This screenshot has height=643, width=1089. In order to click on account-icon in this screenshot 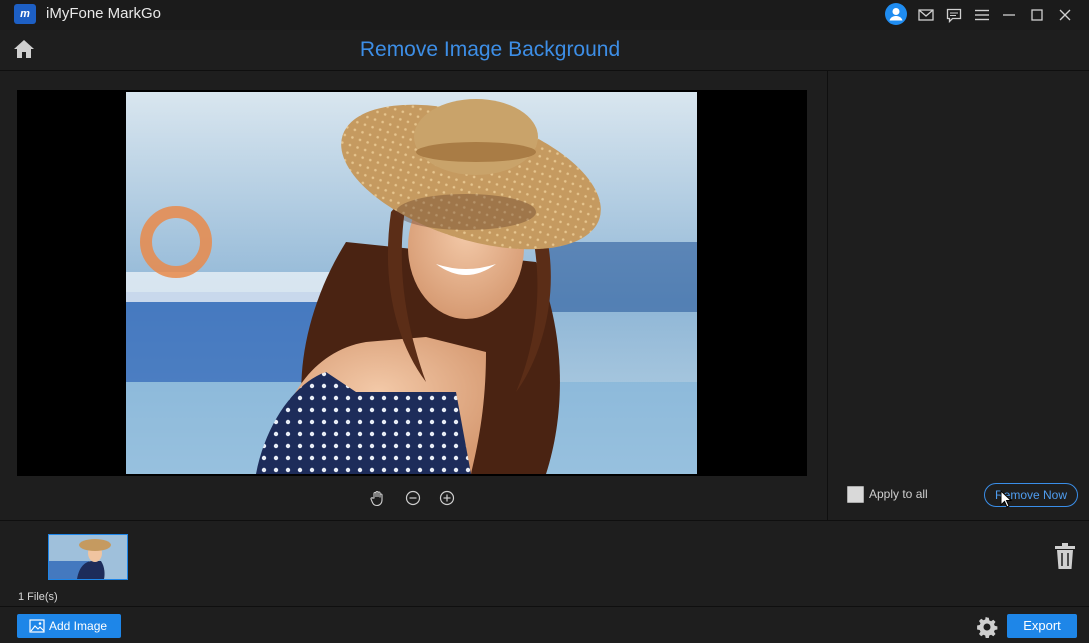, I will do `click(896, 14)`.